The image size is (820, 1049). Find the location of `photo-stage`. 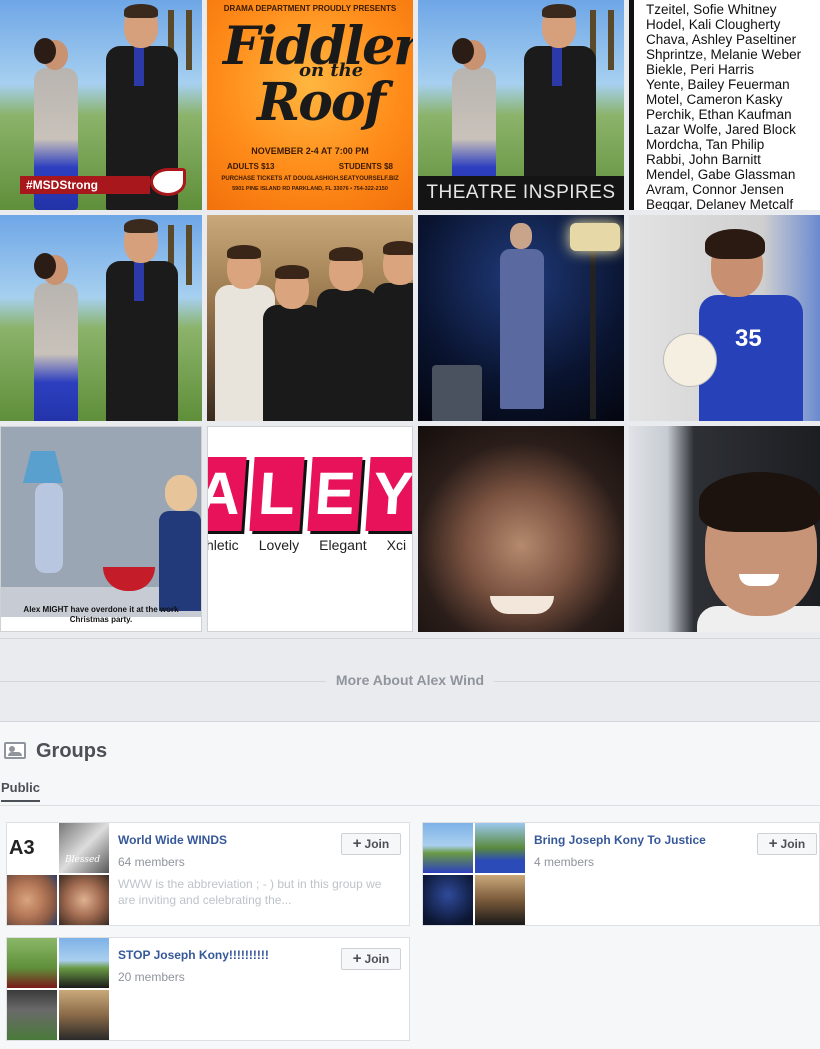

photo-stage is located at coordinates (521, 318).